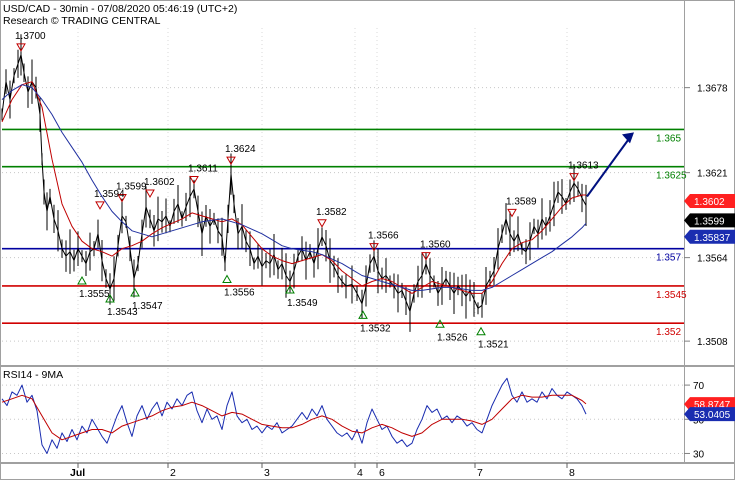 This screenshot has width=735, height=485. Describe the element at coordinates (572, 473) in the screenshot. I see `time-tick-label: 8` at that location.